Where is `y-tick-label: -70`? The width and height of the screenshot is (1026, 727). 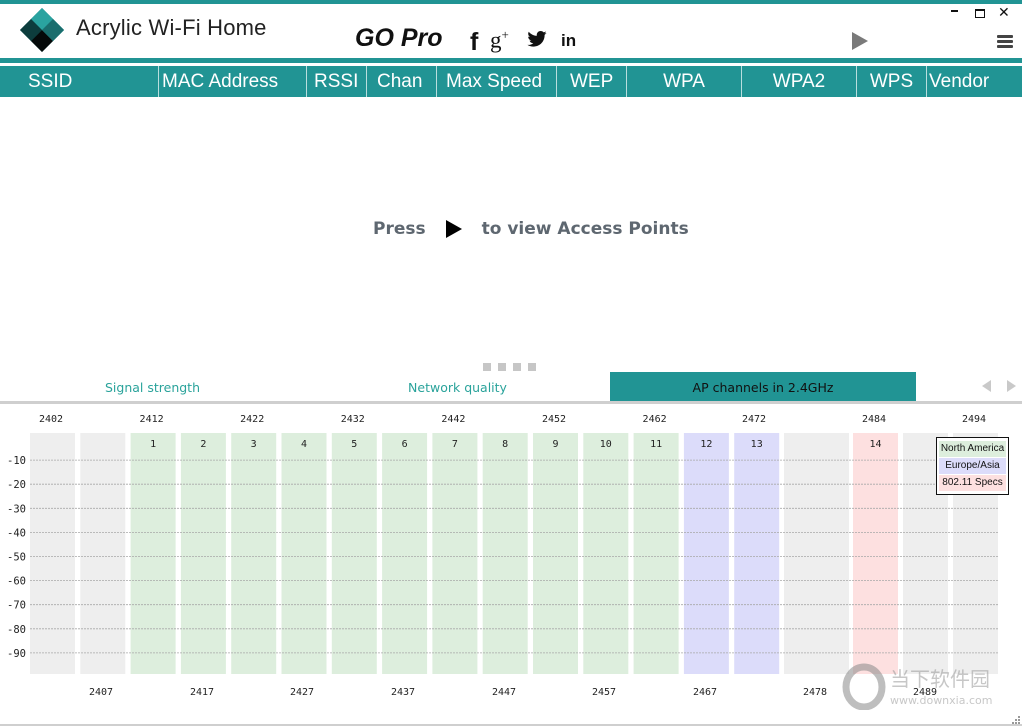 y-tick-label: -70 is located at coordinates (16, 606).